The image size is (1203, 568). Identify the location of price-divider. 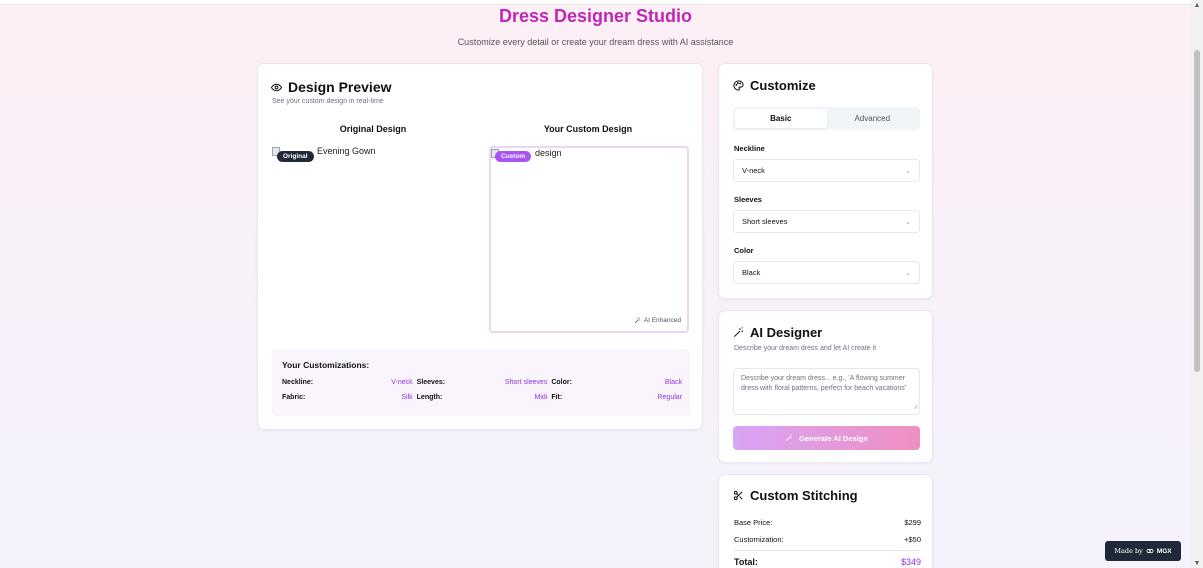
(827, 550).